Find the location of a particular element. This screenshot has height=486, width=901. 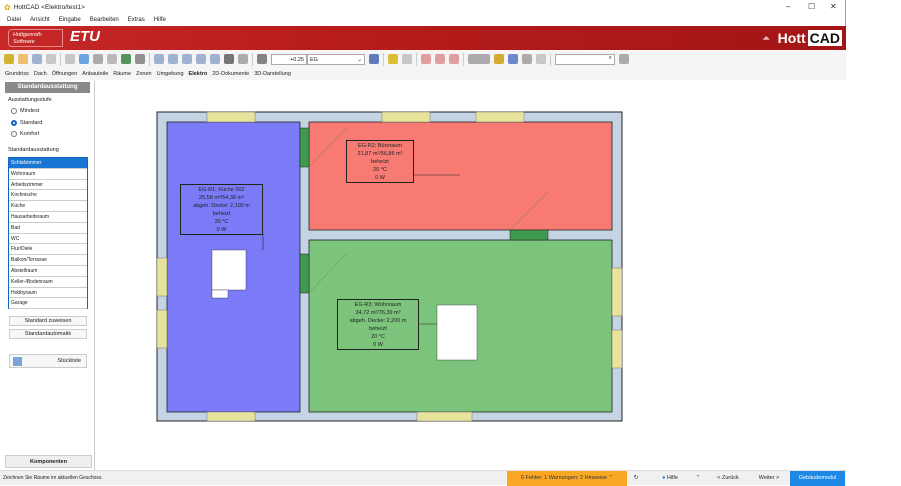

zoom-out-icon is located at coordinates (201, 59).